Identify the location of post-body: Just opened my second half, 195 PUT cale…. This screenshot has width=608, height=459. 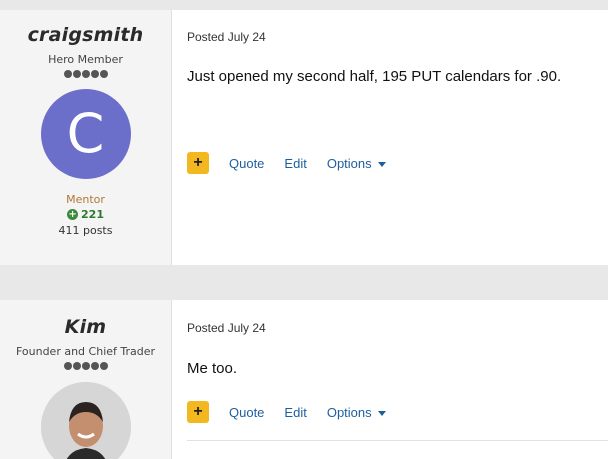
(374, 76).